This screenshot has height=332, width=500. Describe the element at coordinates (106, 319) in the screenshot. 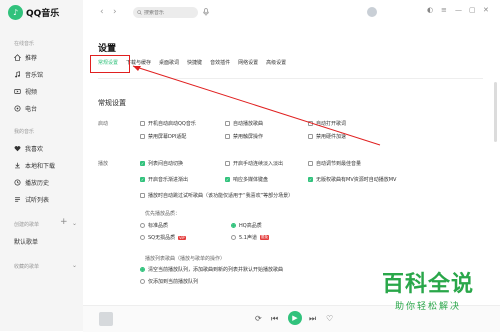

I see `album-cover` at that location.